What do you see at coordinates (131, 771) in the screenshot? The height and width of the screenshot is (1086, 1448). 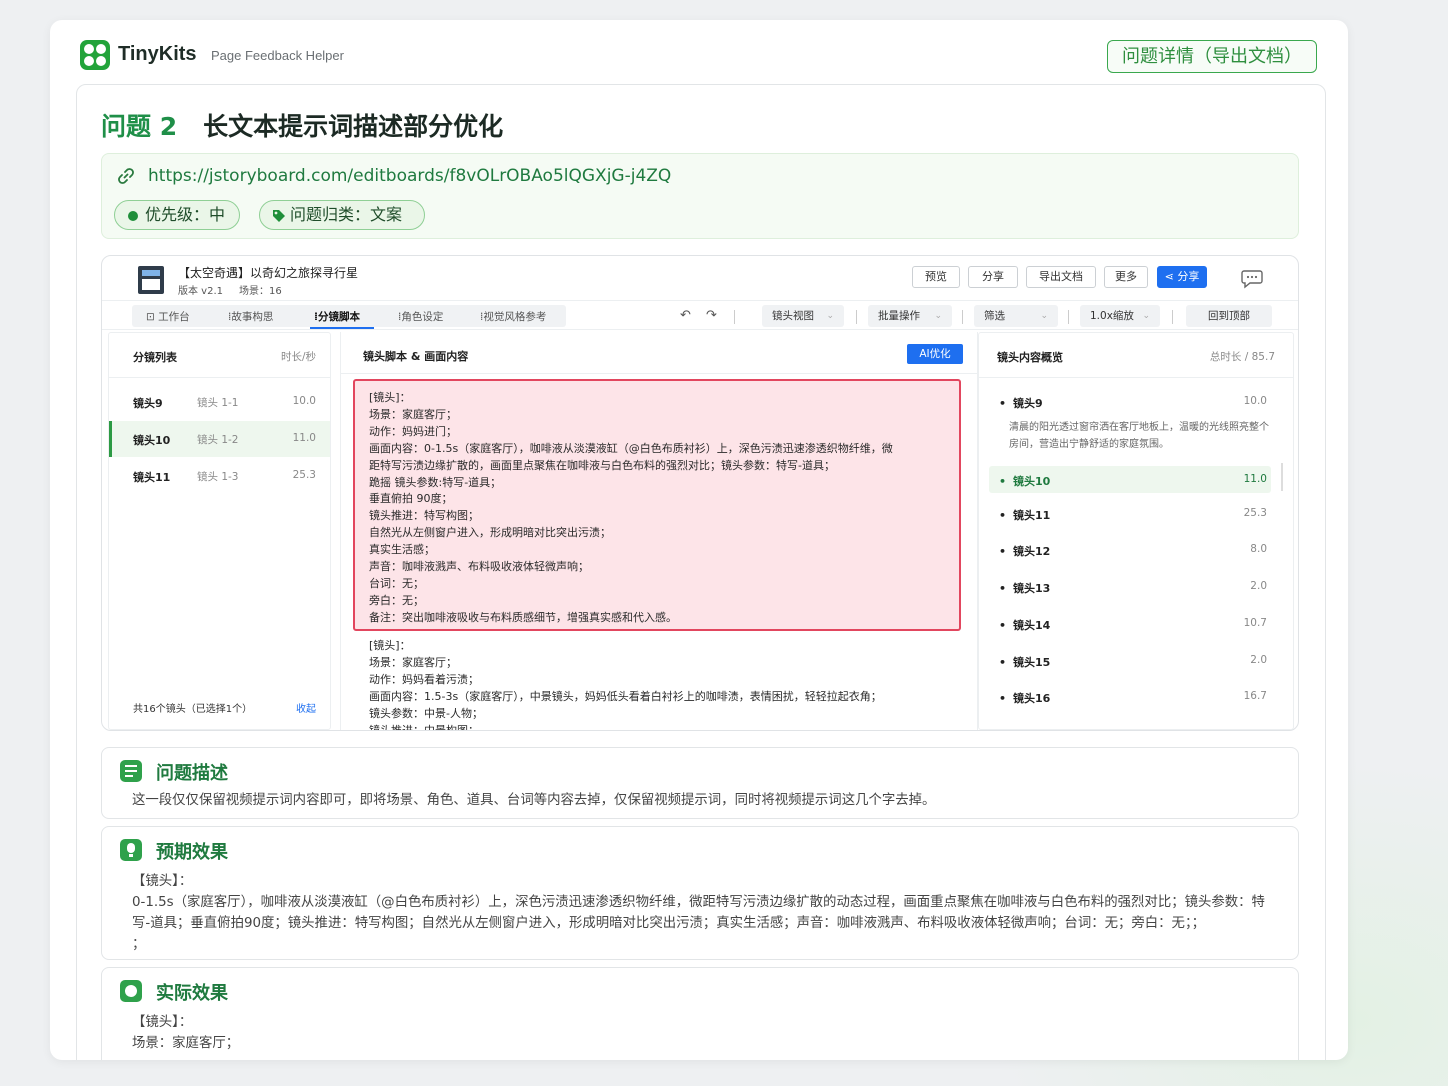 I see `document-list-icon` at bounding box center [131, 771].